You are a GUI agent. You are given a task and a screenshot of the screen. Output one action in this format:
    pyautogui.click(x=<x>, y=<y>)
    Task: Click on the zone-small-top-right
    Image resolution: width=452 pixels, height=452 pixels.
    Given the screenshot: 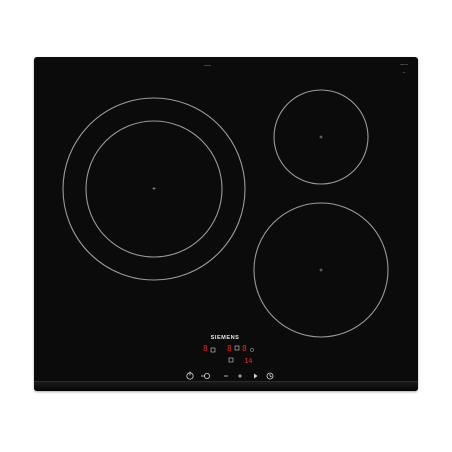 What is the action you would take?
    pyautogui.click(x=321, y=137)
    